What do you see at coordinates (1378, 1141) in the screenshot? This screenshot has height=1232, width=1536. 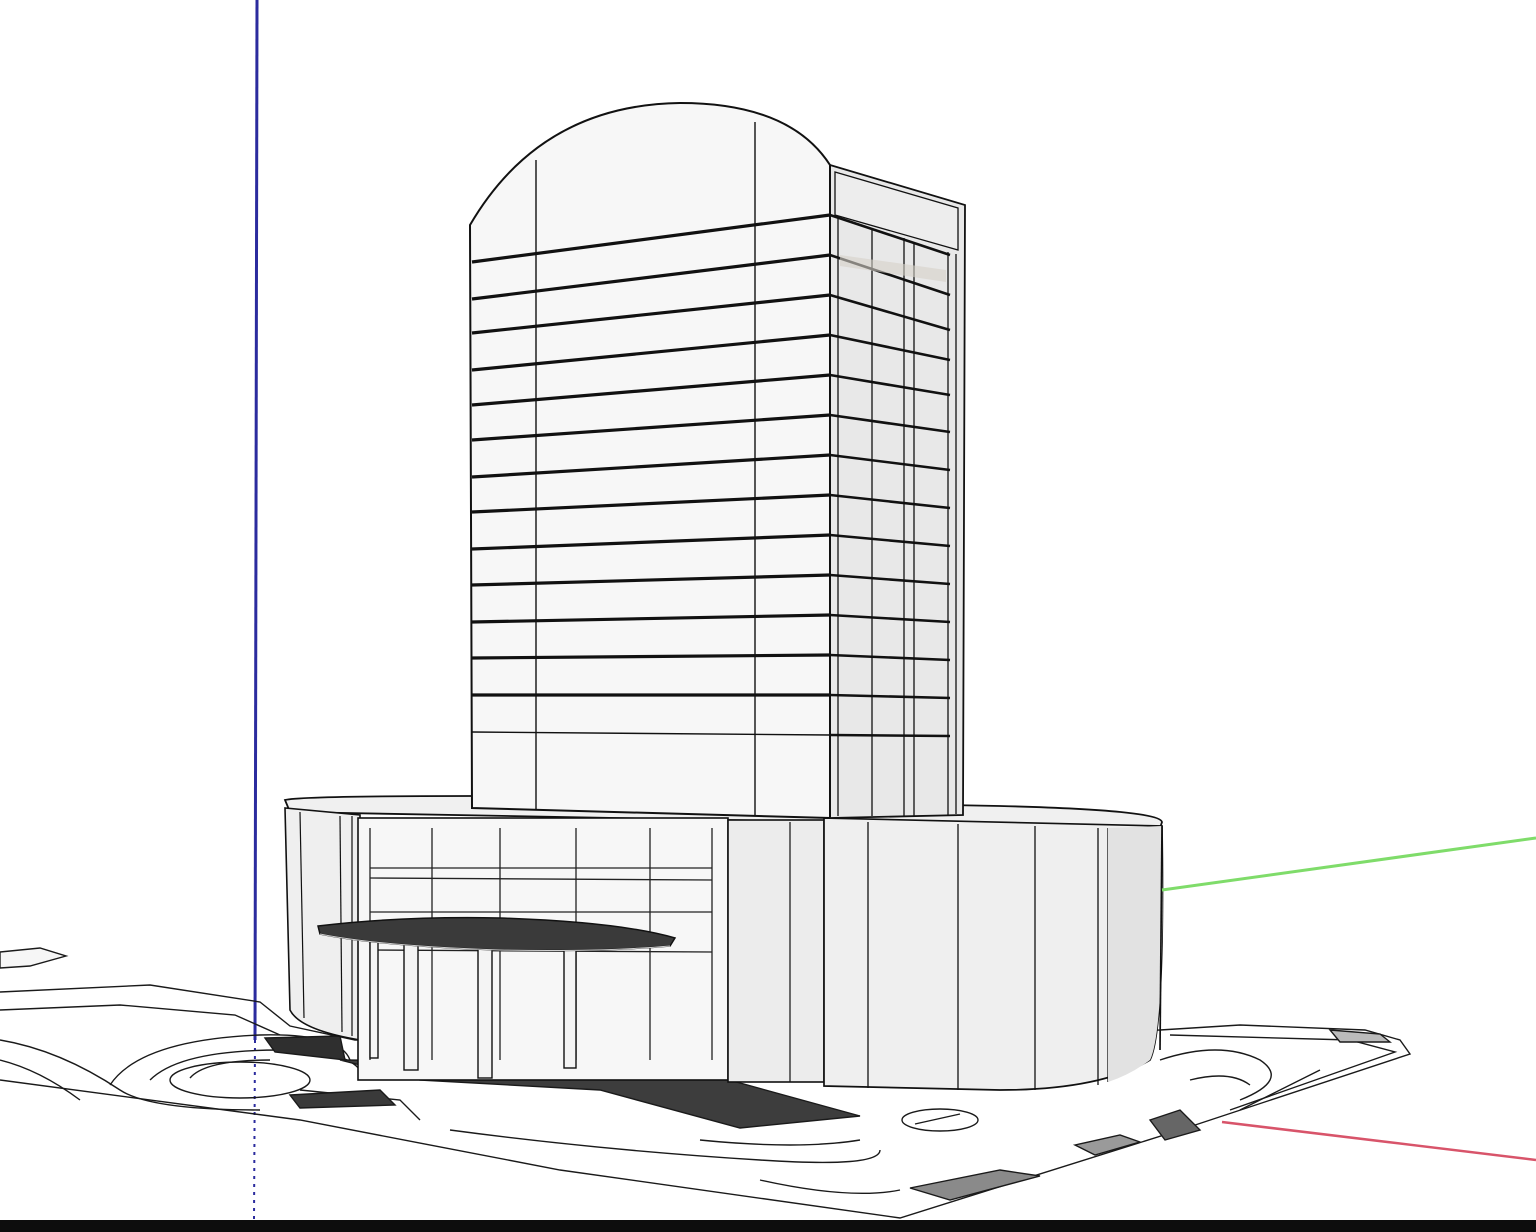 I see `red-axis` at bounding box center [1378, 1141].